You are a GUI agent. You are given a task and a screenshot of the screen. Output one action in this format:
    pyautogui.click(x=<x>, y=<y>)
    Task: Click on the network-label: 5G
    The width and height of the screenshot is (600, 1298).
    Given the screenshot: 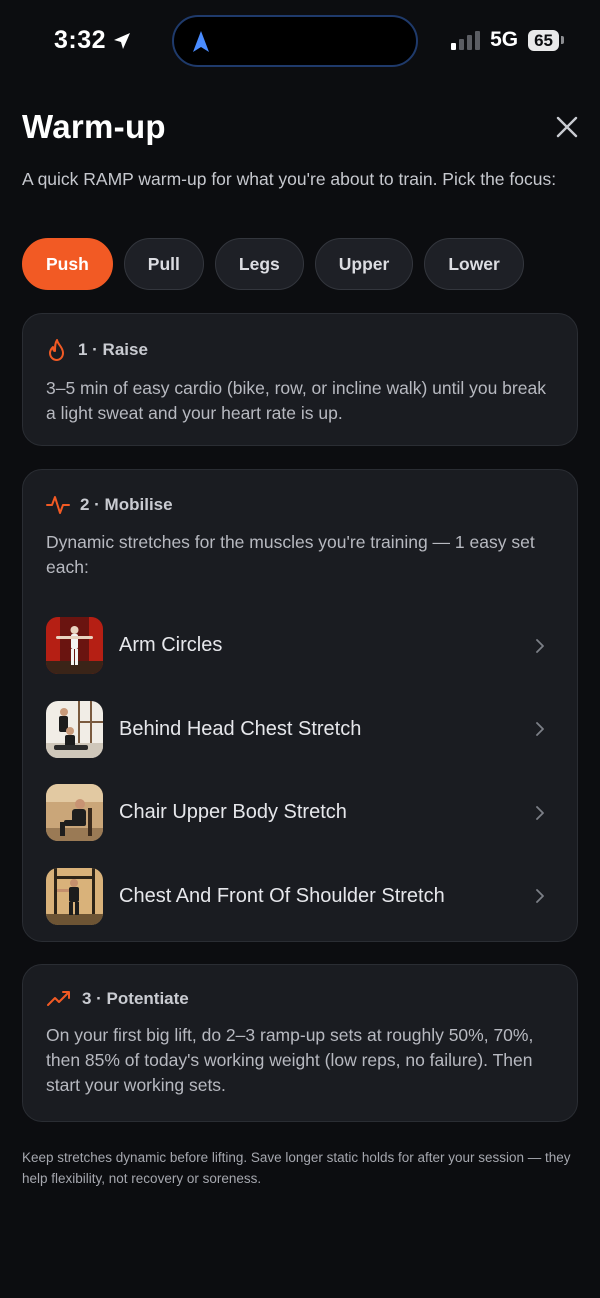 What is the action you would take?
    pyautogui.click(x=504, y=39)
    